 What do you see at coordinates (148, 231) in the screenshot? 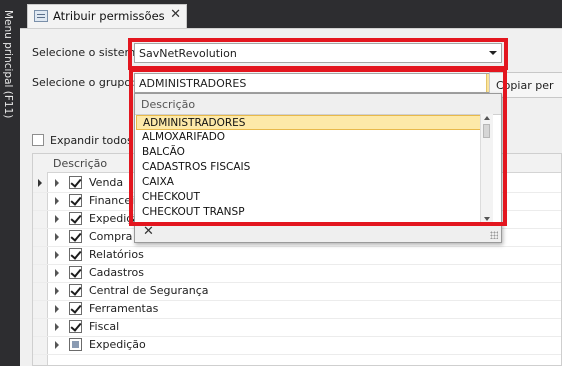
I see `clear-icon: ✕` at bounding box center [148, 231].